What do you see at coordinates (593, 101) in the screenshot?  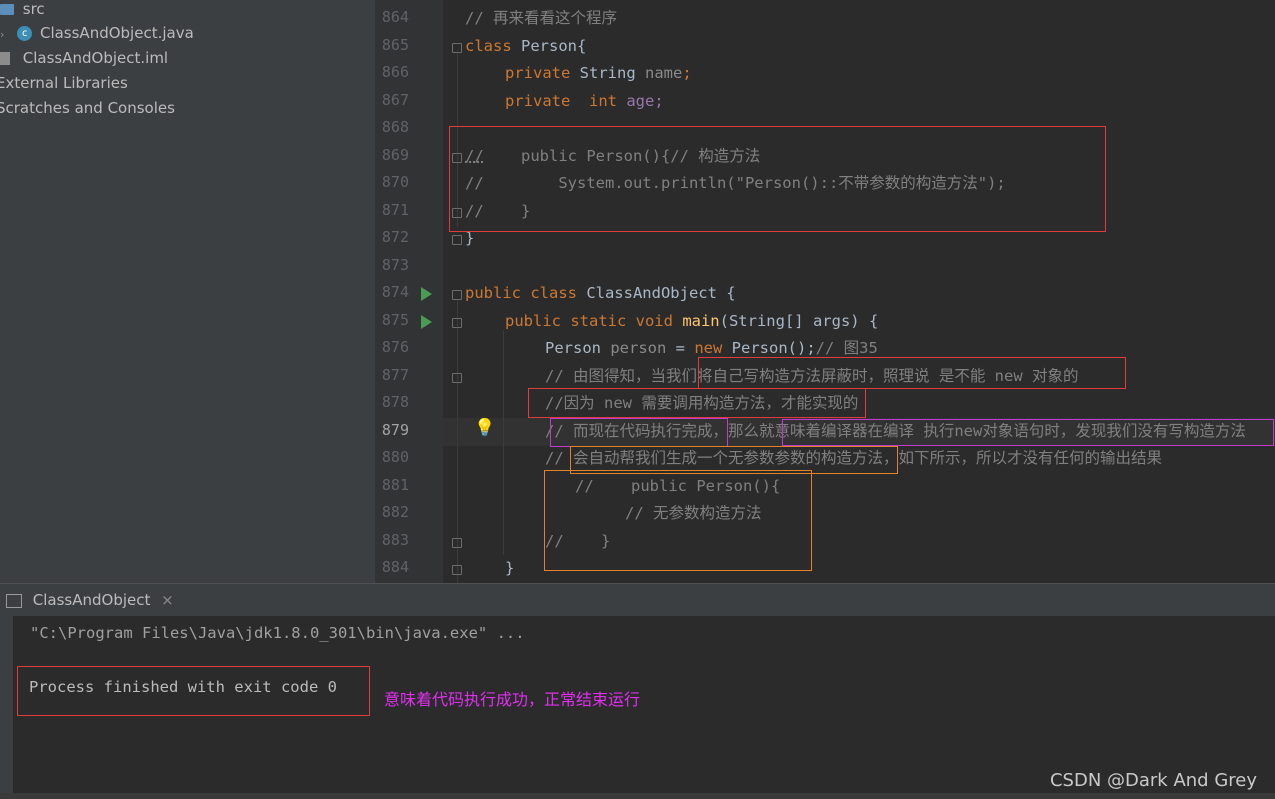 I see `code-token: int` at bounding box center [593, 101].